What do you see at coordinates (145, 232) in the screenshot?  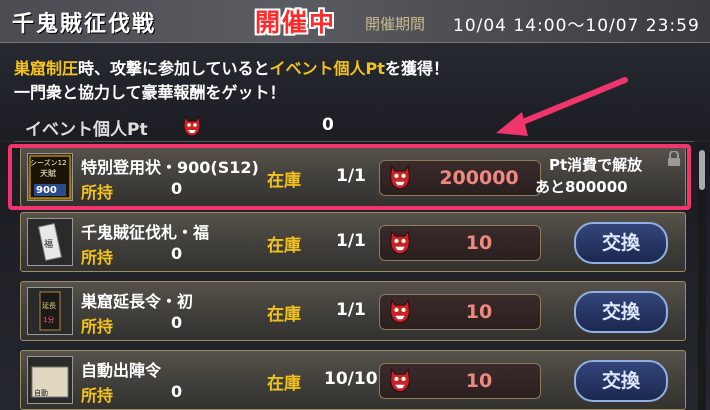 I see `item-name: 千鬼賊征伐札・福` at bounding box center [145, 232].